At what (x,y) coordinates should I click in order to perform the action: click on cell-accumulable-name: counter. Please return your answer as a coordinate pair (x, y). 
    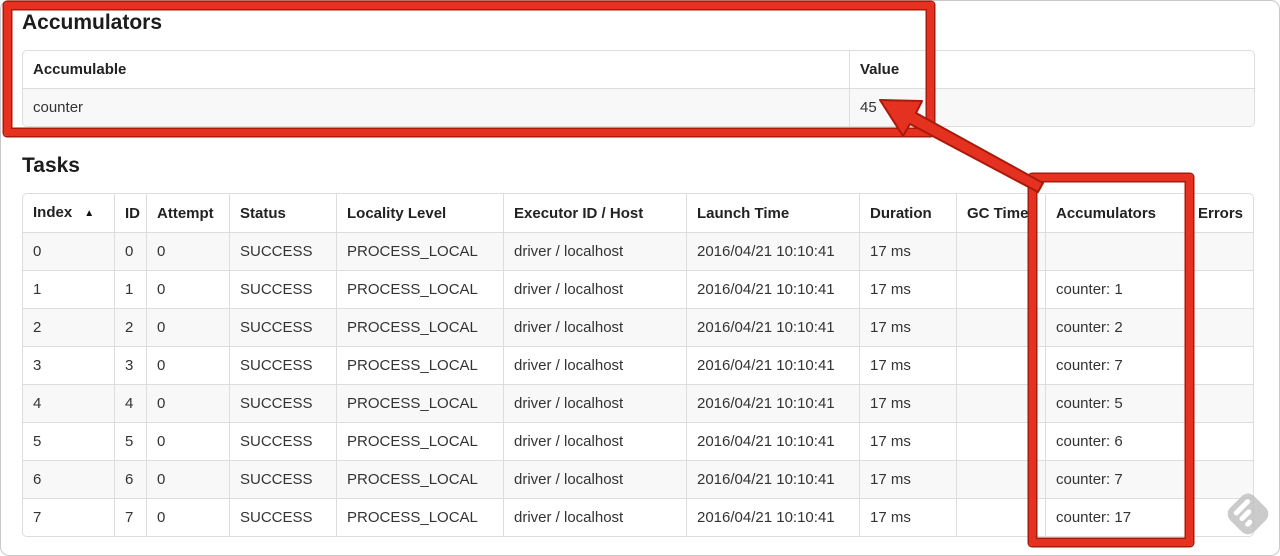
    Looking at the image, I should click on (436, 107).